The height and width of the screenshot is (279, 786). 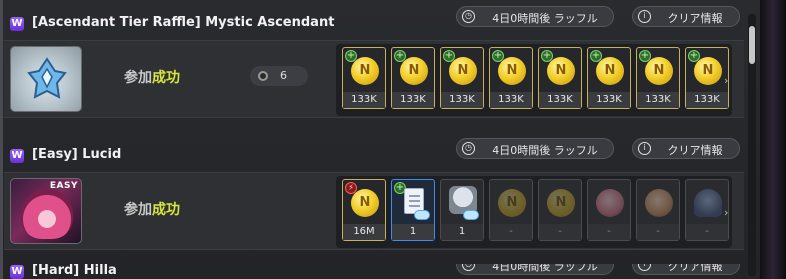 What do you see at coordinates (534, 212) in the screenshot?
I see `reward-strip: ⚡ N 16M +1 1 N- N- - - - ›` at bounding box center [534, 212].